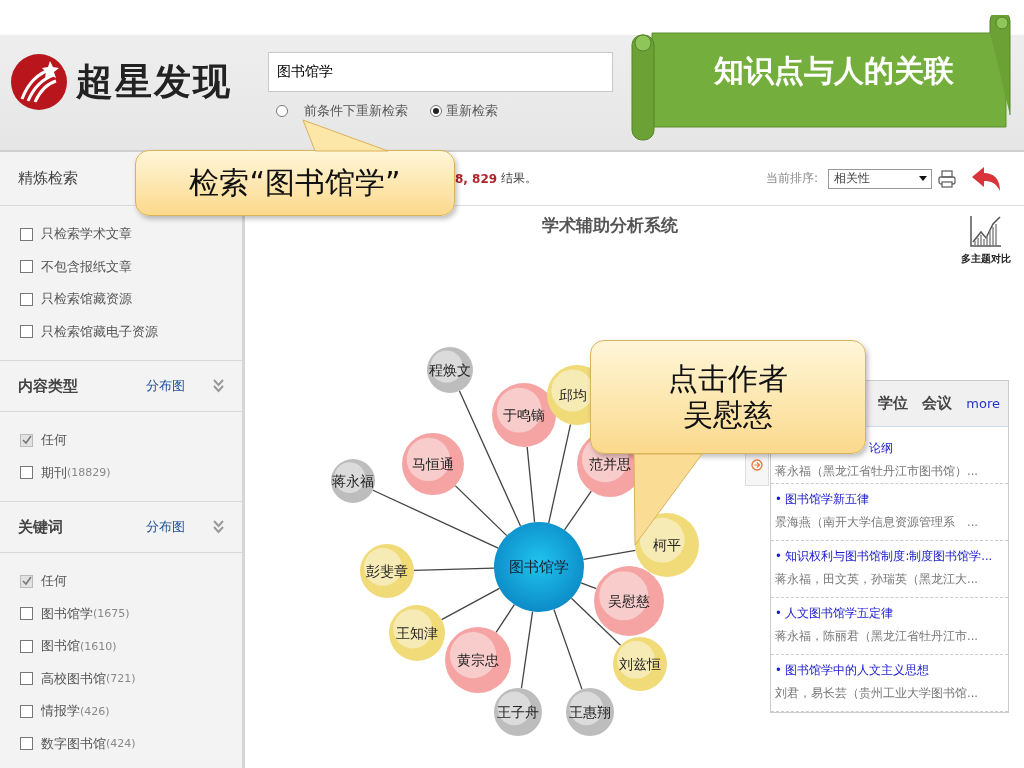 The image size is (1024, 768). I want to click on back-arrow-icon, so click(986, 178).